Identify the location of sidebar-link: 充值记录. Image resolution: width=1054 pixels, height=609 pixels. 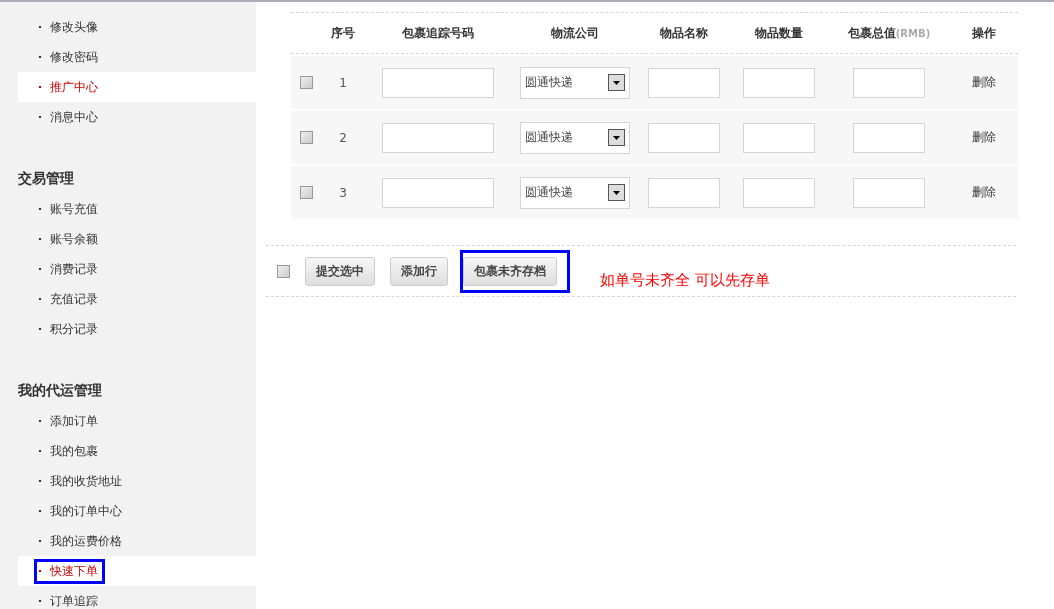
(69, 299).